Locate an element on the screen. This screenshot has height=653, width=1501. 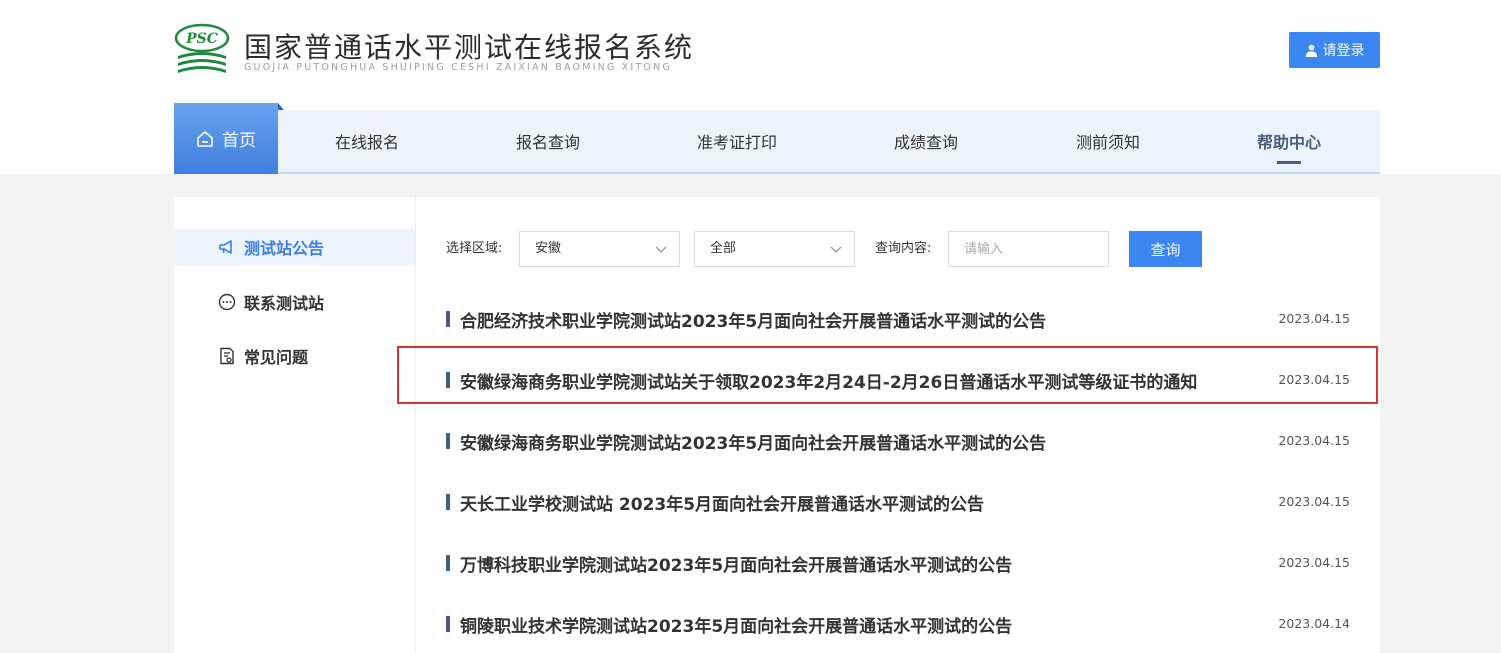
nav-home: 首页 is located at coordinates (229, 138).